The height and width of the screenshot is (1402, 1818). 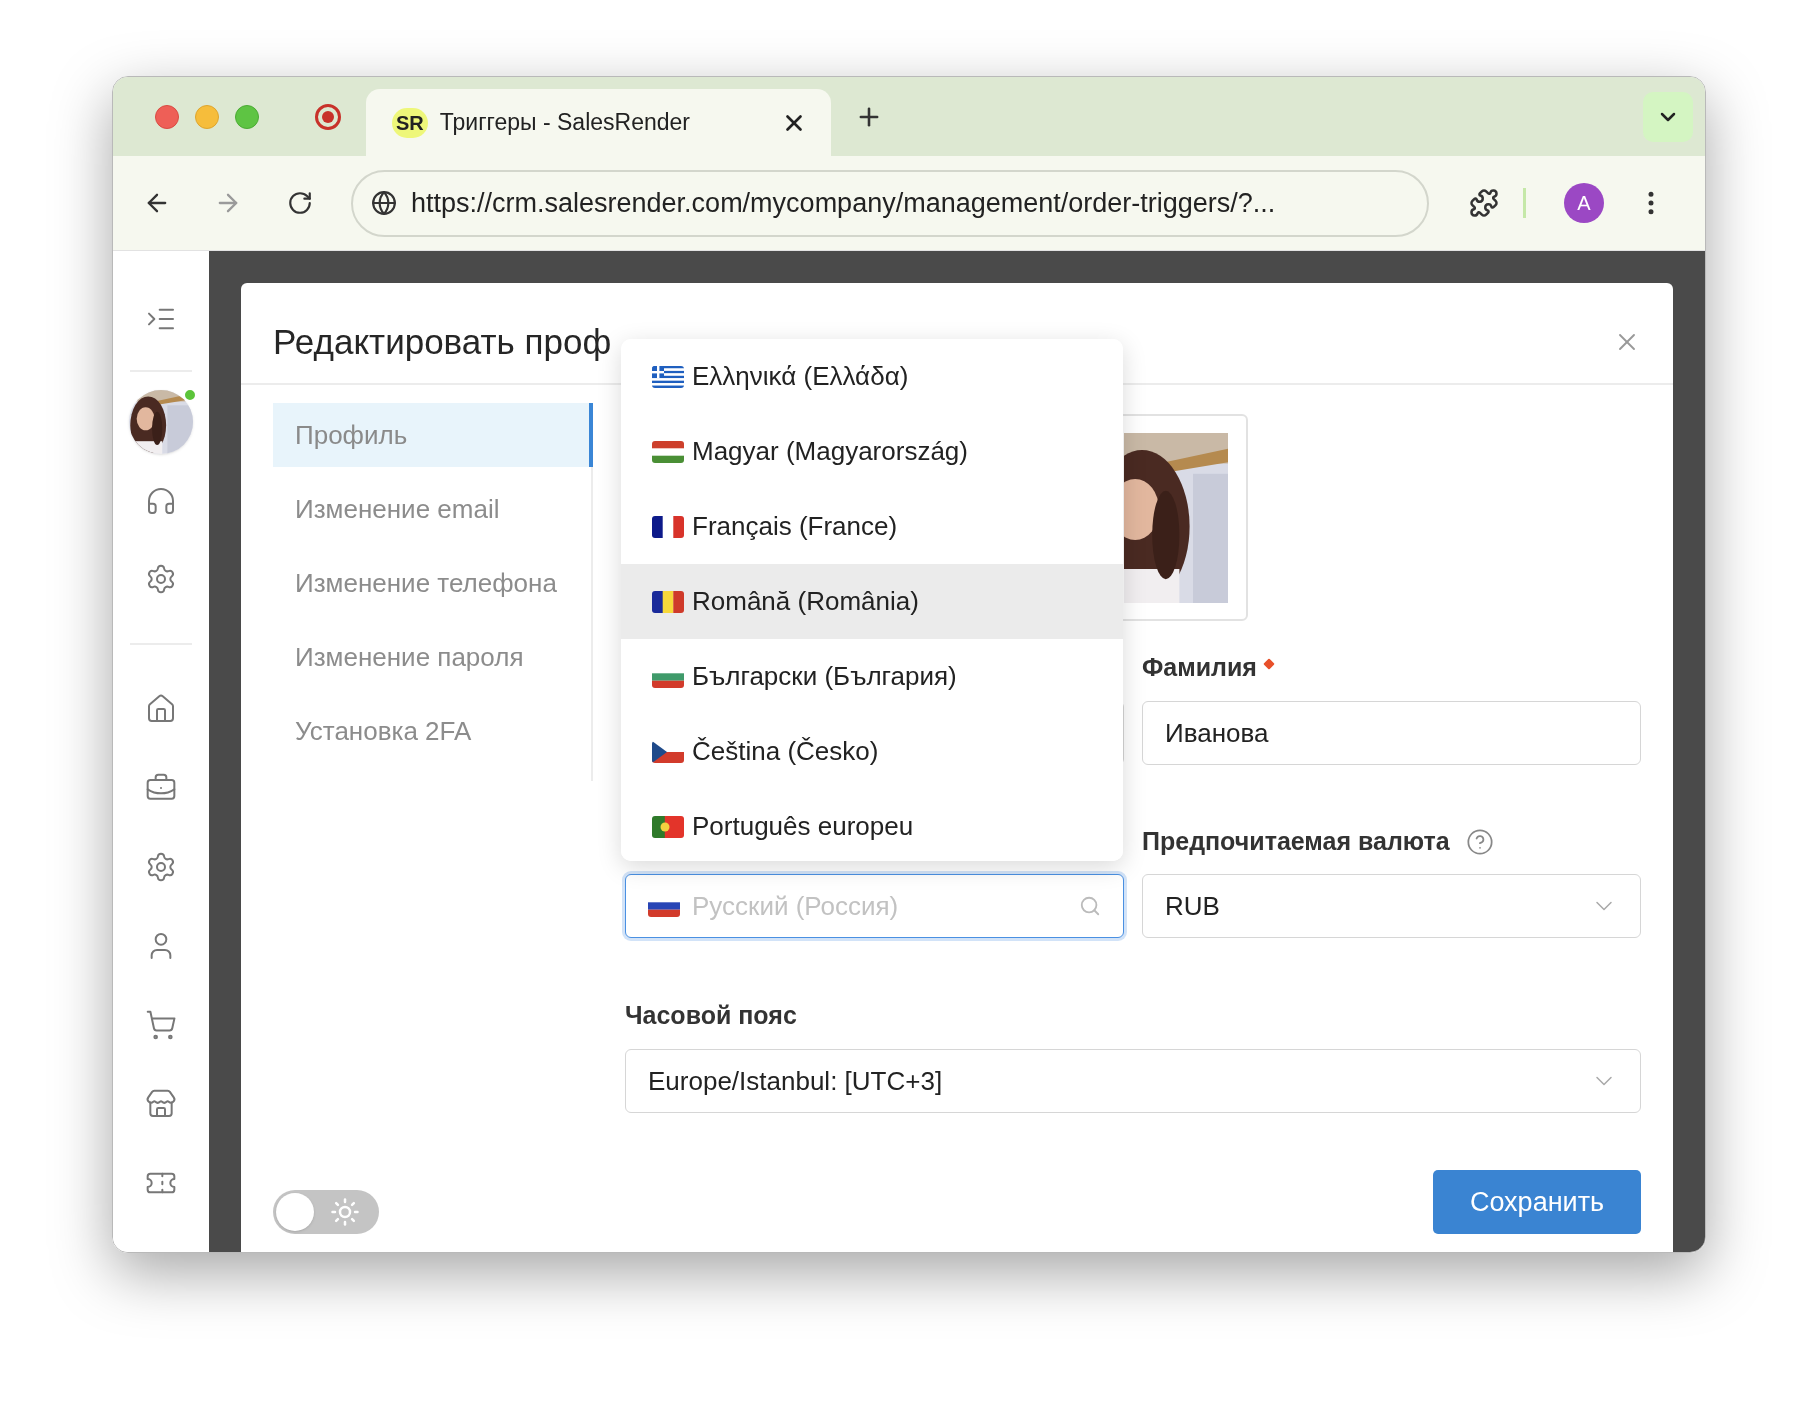 I want to click on reload-icon, so click(x=300, y=203).